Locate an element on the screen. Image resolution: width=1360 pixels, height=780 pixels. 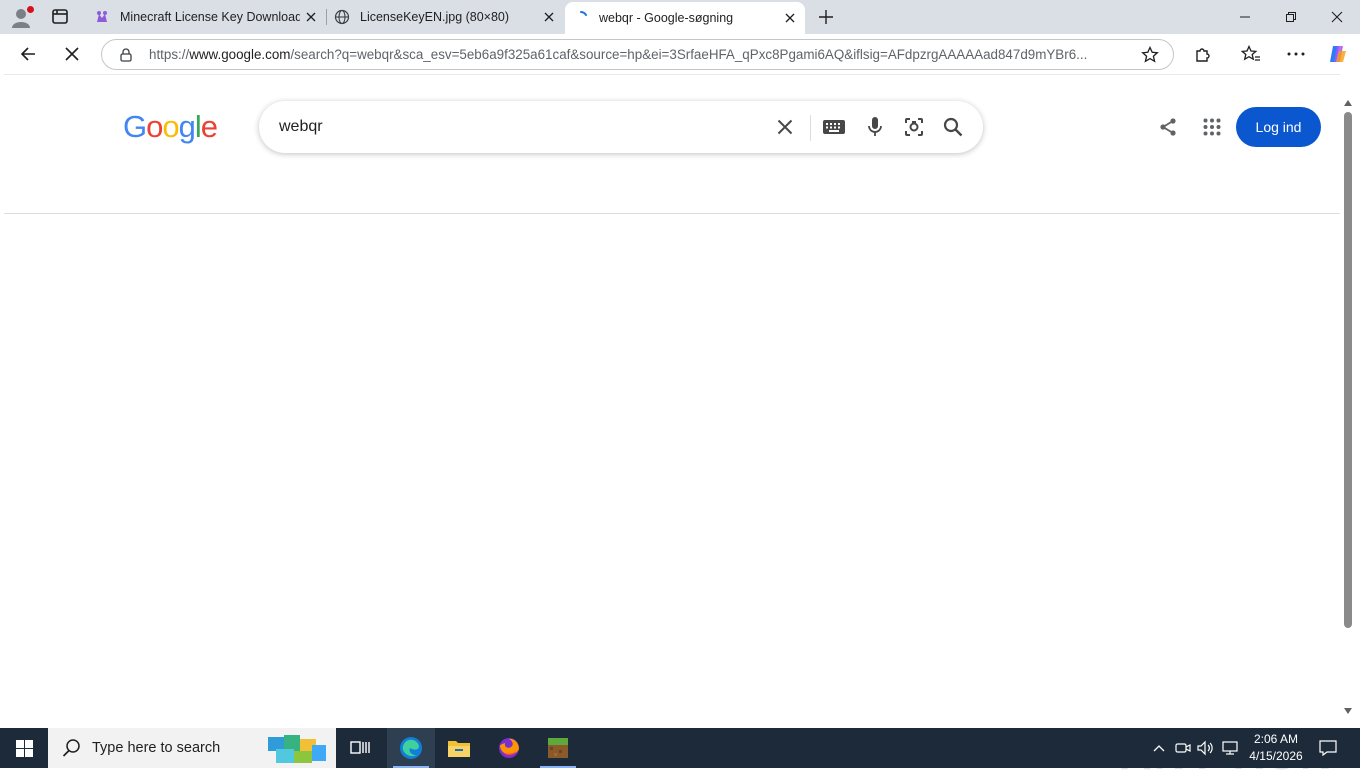
logo-letter: g is located at coordinates (187, 126).